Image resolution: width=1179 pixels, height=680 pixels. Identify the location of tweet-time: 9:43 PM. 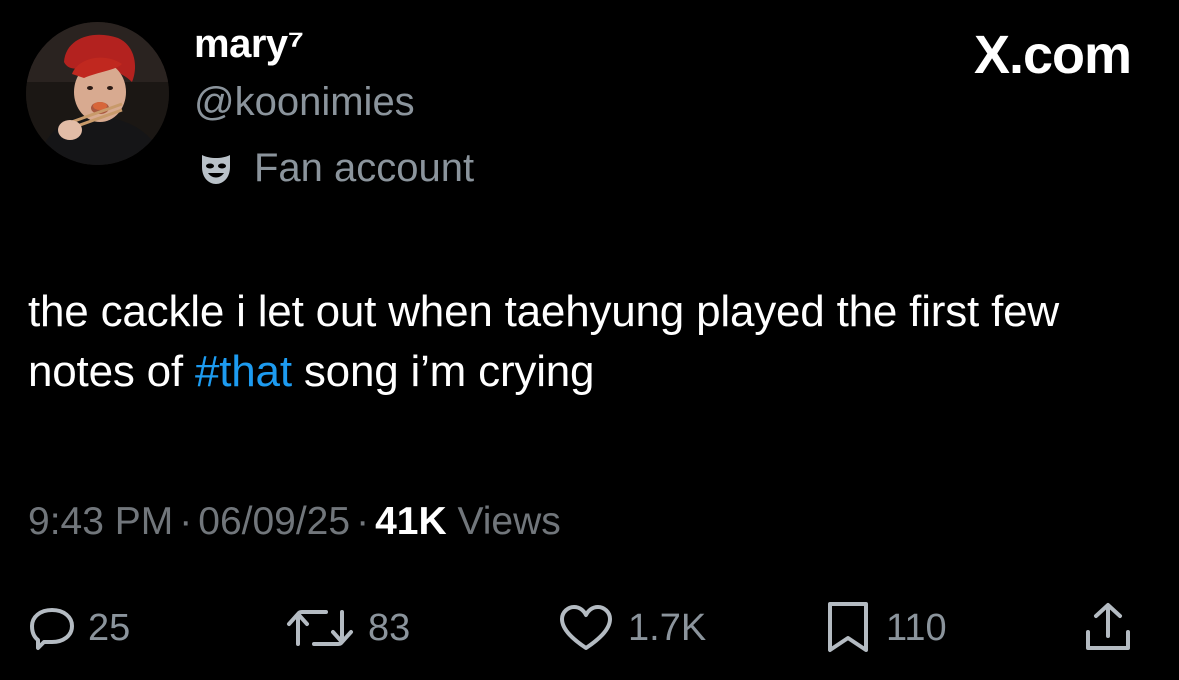
(100, 521).